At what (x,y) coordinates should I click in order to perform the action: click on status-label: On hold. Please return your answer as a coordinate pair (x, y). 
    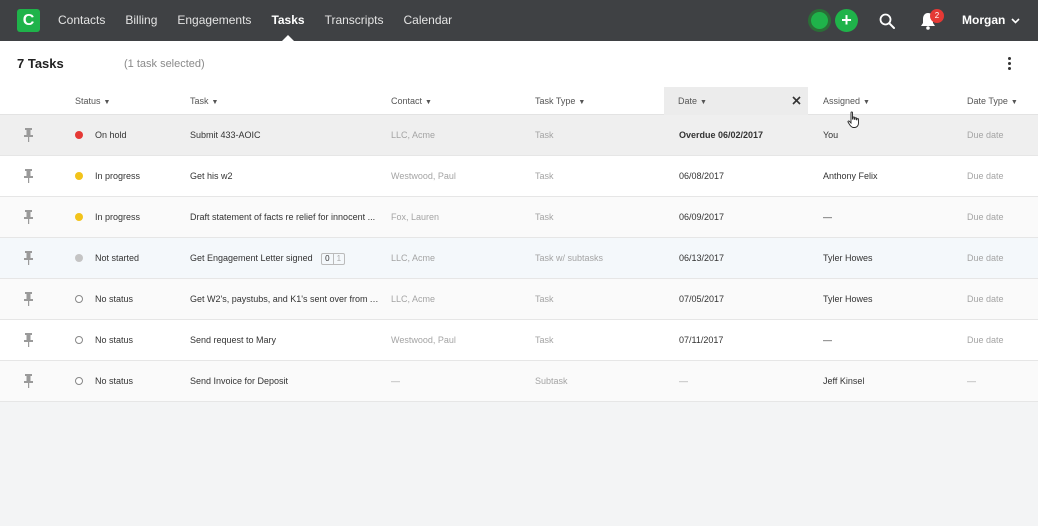
    Looking at the image, I should click on (111, 135).